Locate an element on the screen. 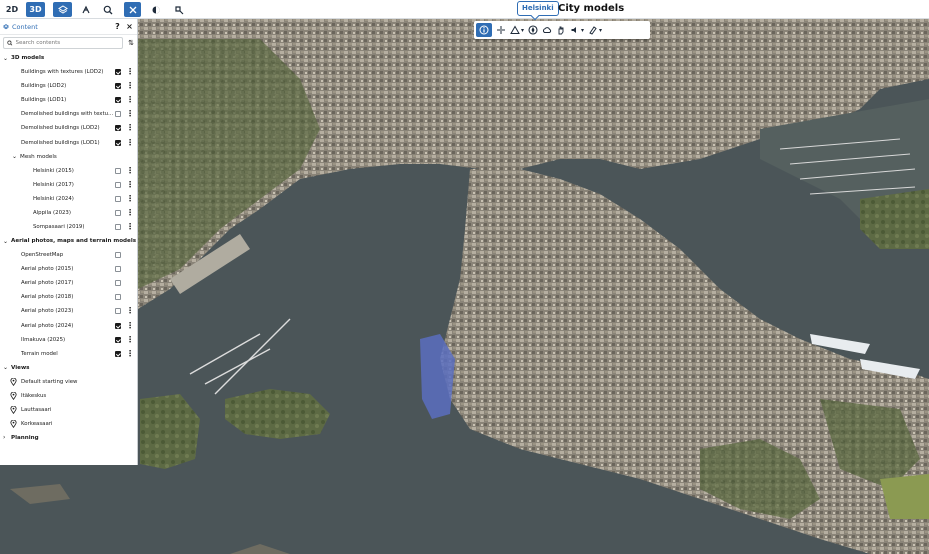 Image resolution: width=929 pixels, height=554 pixels. sound-tool: ▾ is located at coordinates (577, 30).